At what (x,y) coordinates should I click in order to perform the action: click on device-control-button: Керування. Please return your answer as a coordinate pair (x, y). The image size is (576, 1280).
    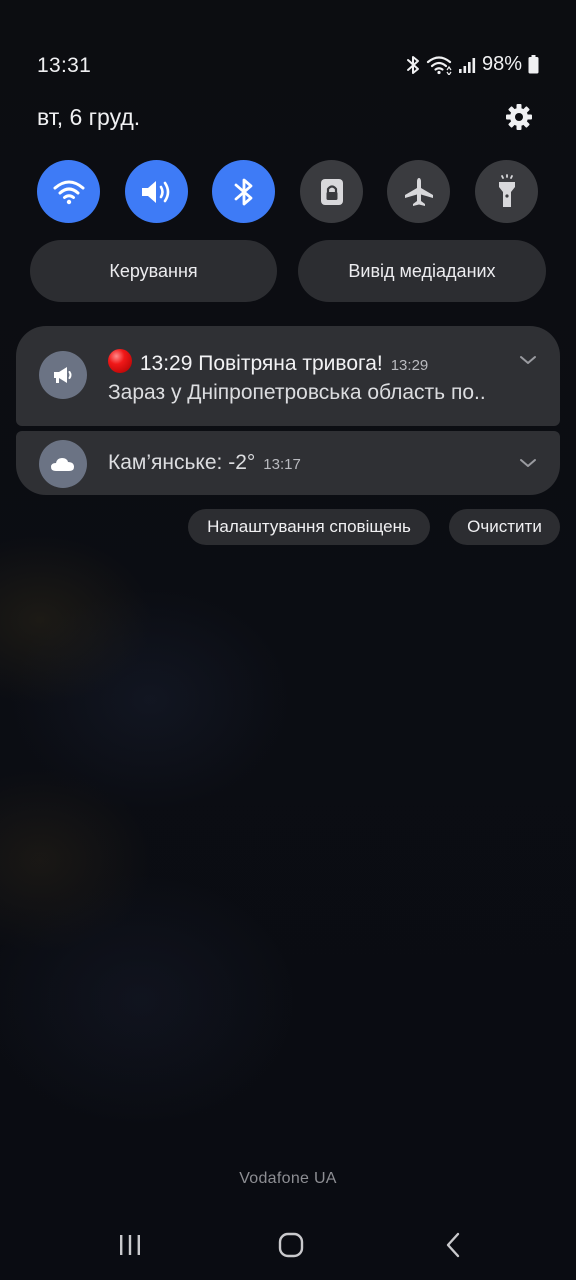
    Looking at the image, I should click on (153, 271).